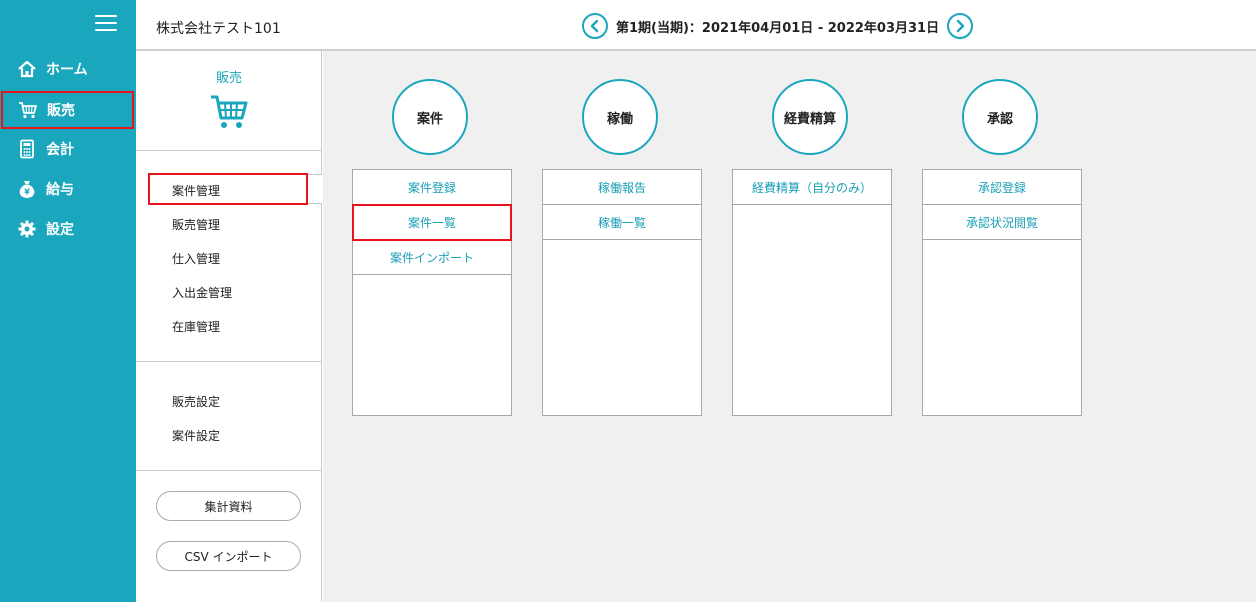 The height and width of the screenshot is (602, 1256). I want to click on nav-item-payroll: ¥ 給与, so click(68, 189).